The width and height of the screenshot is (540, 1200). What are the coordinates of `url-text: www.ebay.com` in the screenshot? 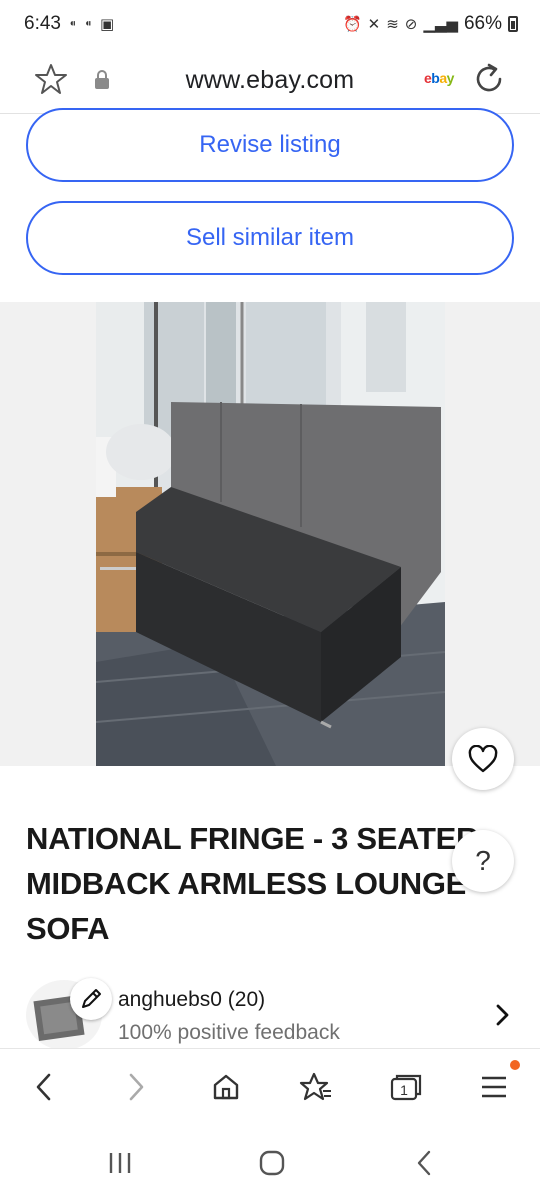 It's located at (270, 80).